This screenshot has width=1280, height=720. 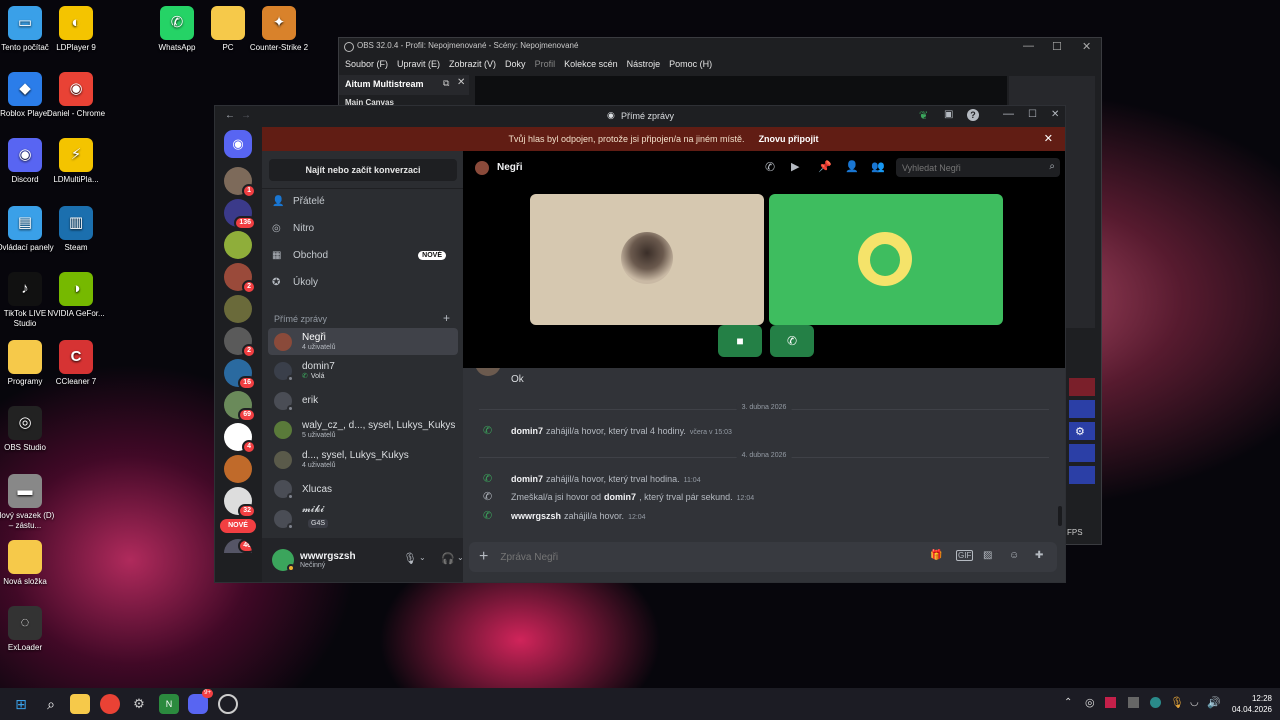 What do you see at coordinates (240, 438) in the screenshot?
I see `server-icon: 4` at bounding box center [240, 438].